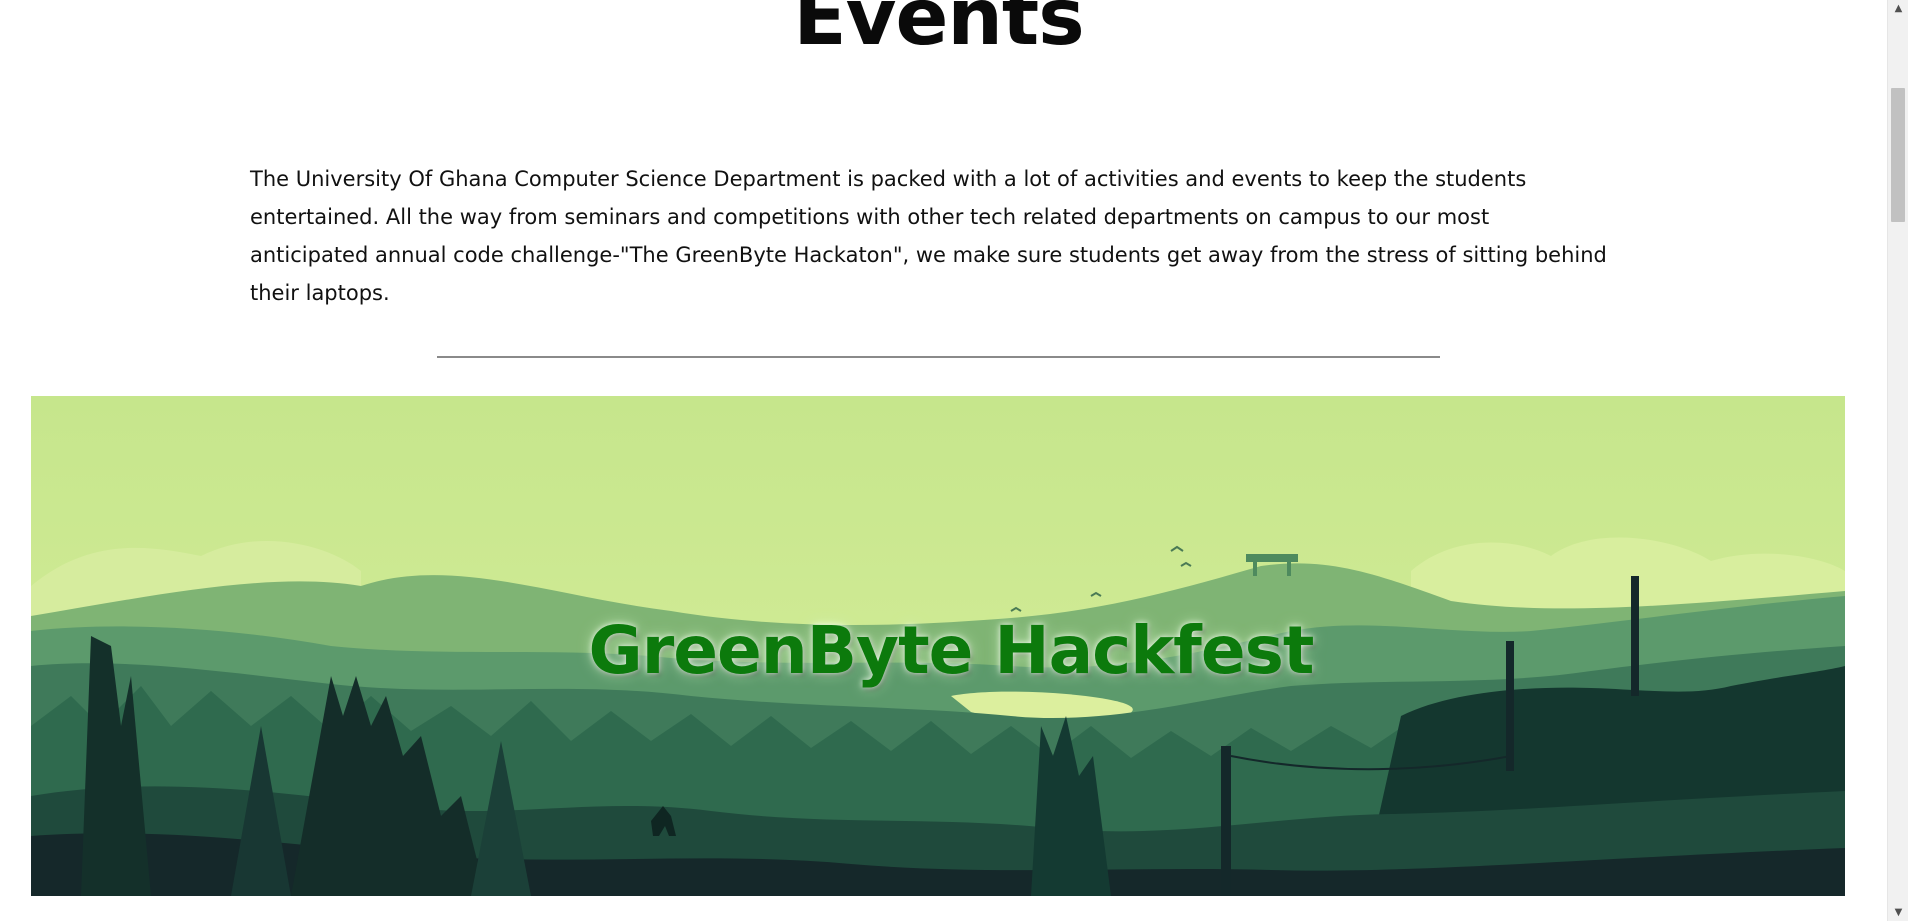 The image size is (1908, 921). Describe the element at coordinates (1898, 912) in the screenshot. I see `scroll-down-arrow-icon: ▼` at that location.